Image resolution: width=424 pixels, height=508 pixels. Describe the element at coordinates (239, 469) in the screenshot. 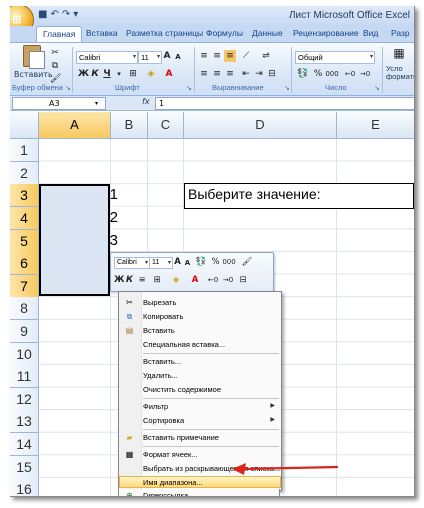

I see `arrow-head-icon` at that location.